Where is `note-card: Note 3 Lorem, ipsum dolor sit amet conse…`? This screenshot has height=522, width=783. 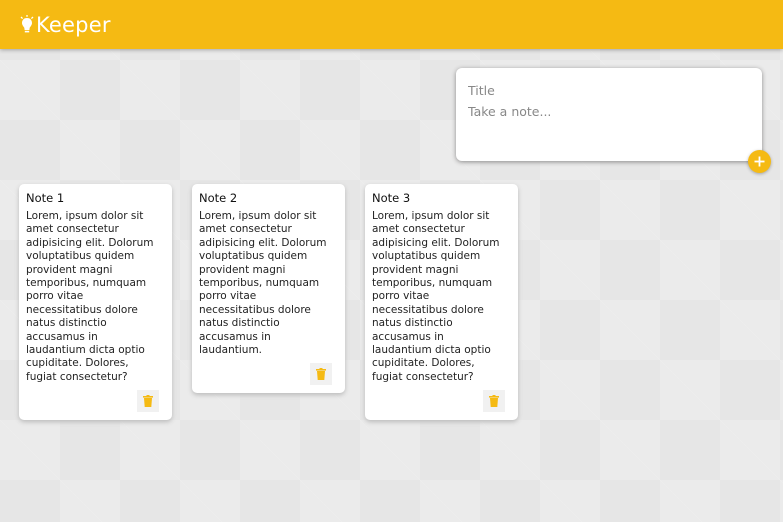
note-card: Note 3 Lorem, ipsum dolor sit amet conse… is located at coordinates (441, 302).